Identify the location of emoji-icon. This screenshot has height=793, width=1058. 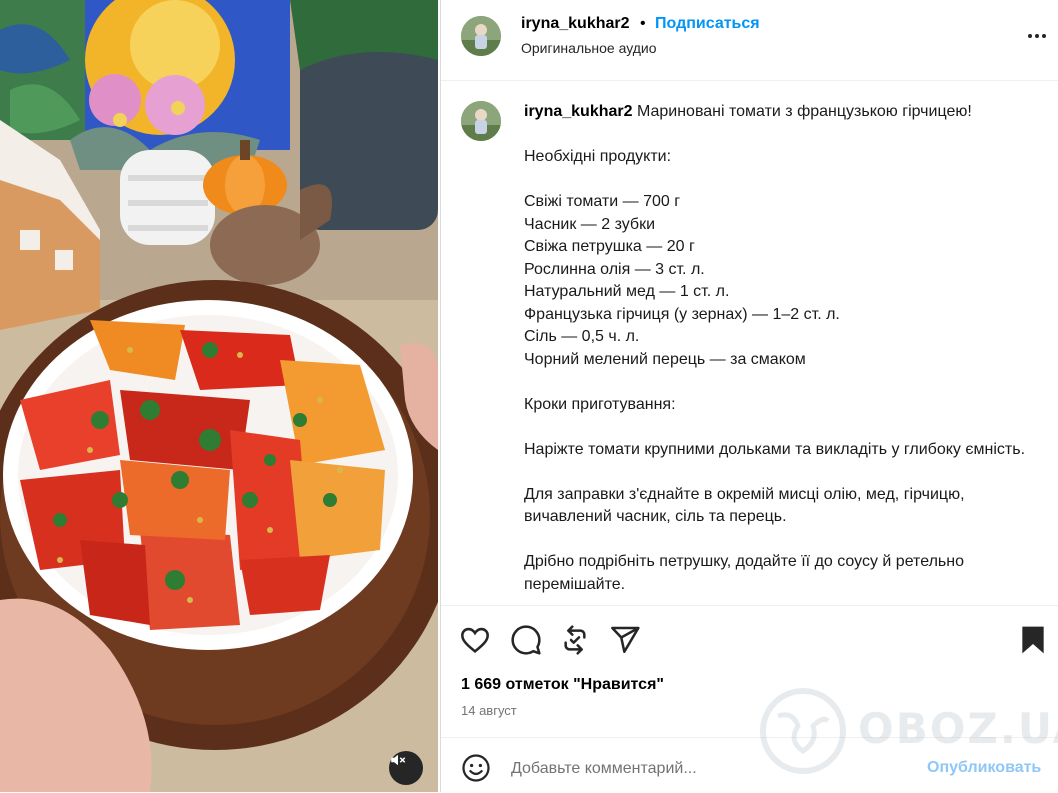
(476, 768).